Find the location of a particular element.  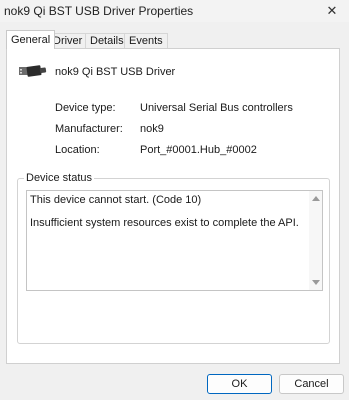

window-title: nok9 Qi BST USB Driver Properties is located at coordinates (99, 11).